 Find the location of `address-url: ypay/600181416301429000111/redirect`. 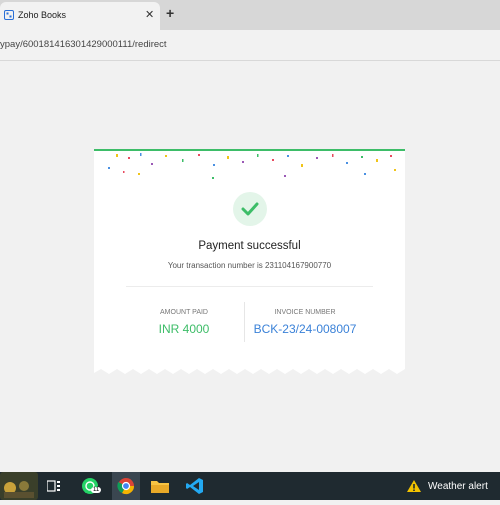

address-url: ypay/600181416301429000111/redirect is located at coordinates (83, 44).